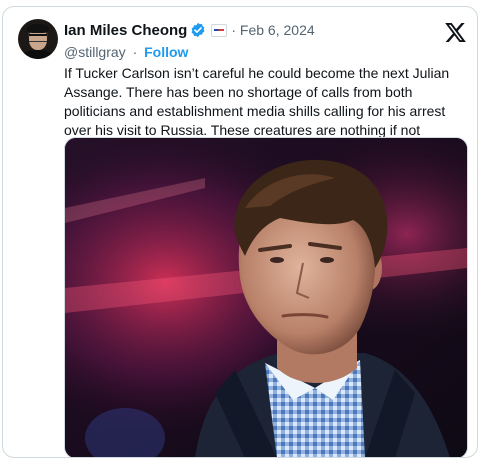 This screenshot has height=458, width=500. What do you see at coordinates (38, 54) in the screenshot?
I see `avatar-shirt` at bounding box center [38, 54].